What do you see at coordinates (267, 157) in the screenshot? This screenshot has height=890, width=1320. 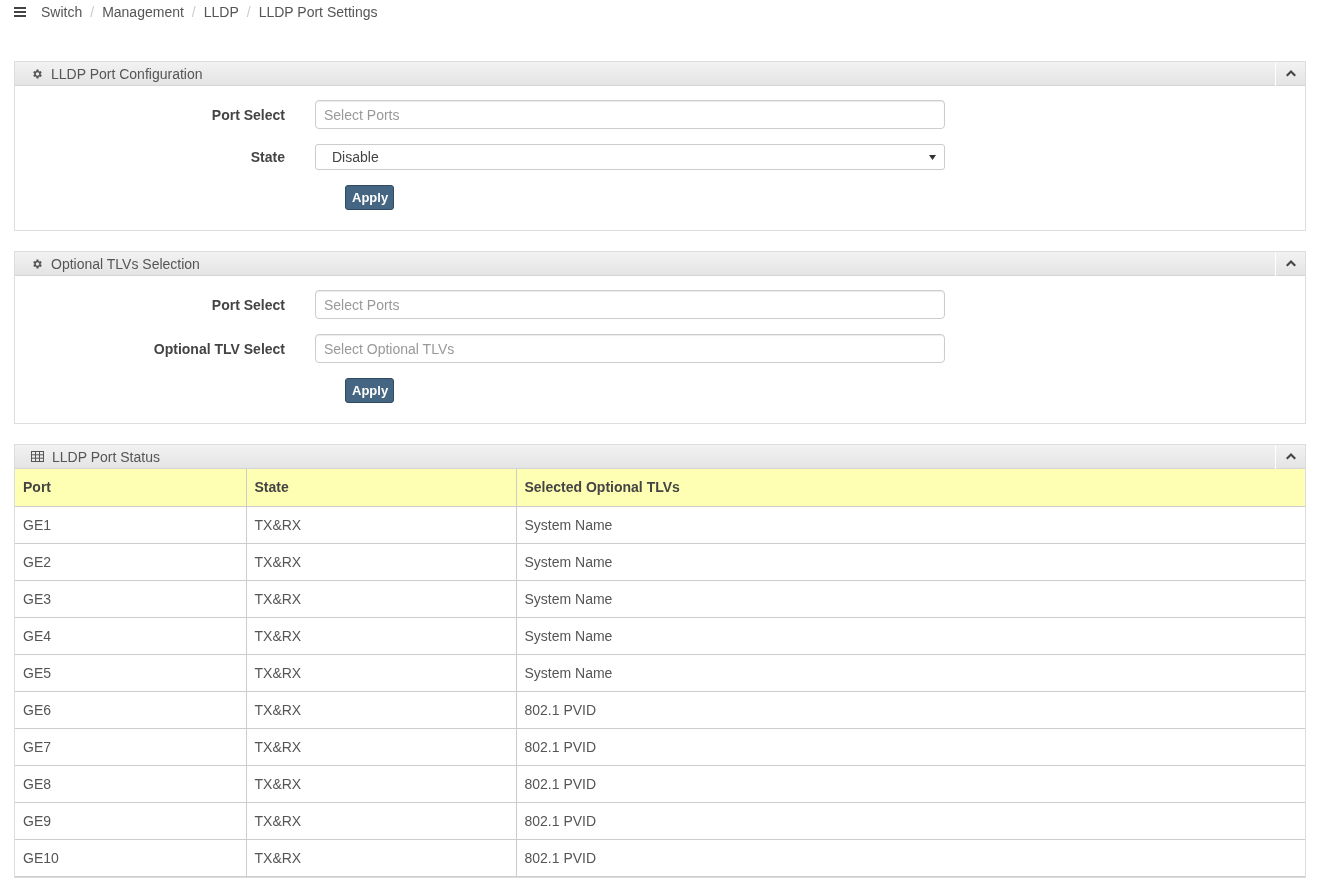 I see `field-label: State` at bounding box center [267, 157].